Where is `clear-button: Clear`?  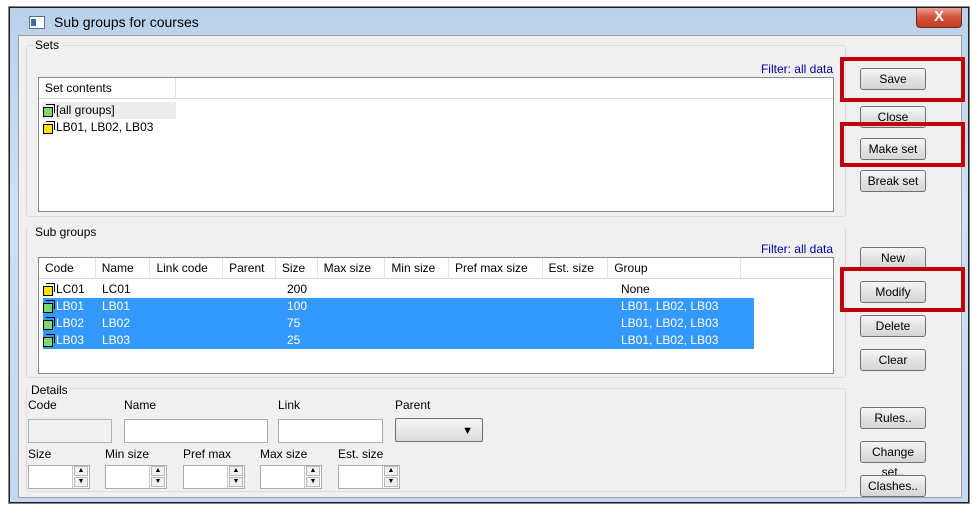
clear-button: Clear is located at coordinates (893, 360).